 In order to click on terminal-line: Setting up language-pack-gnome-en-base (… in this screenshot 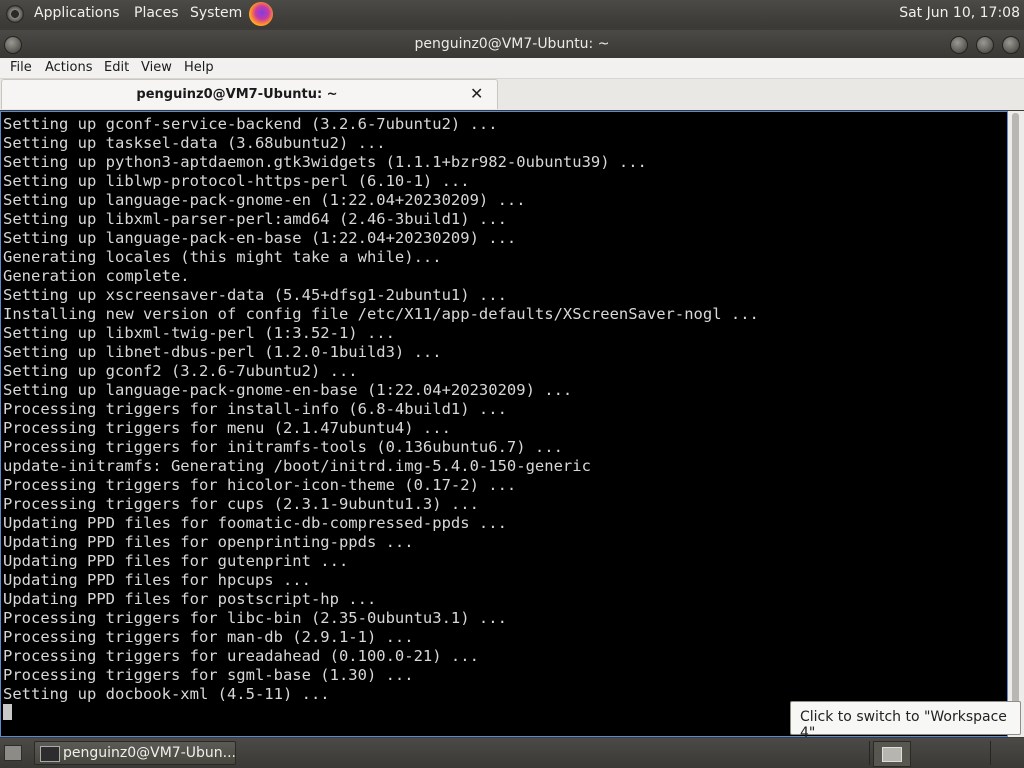, I will do `click(288, 390)`.